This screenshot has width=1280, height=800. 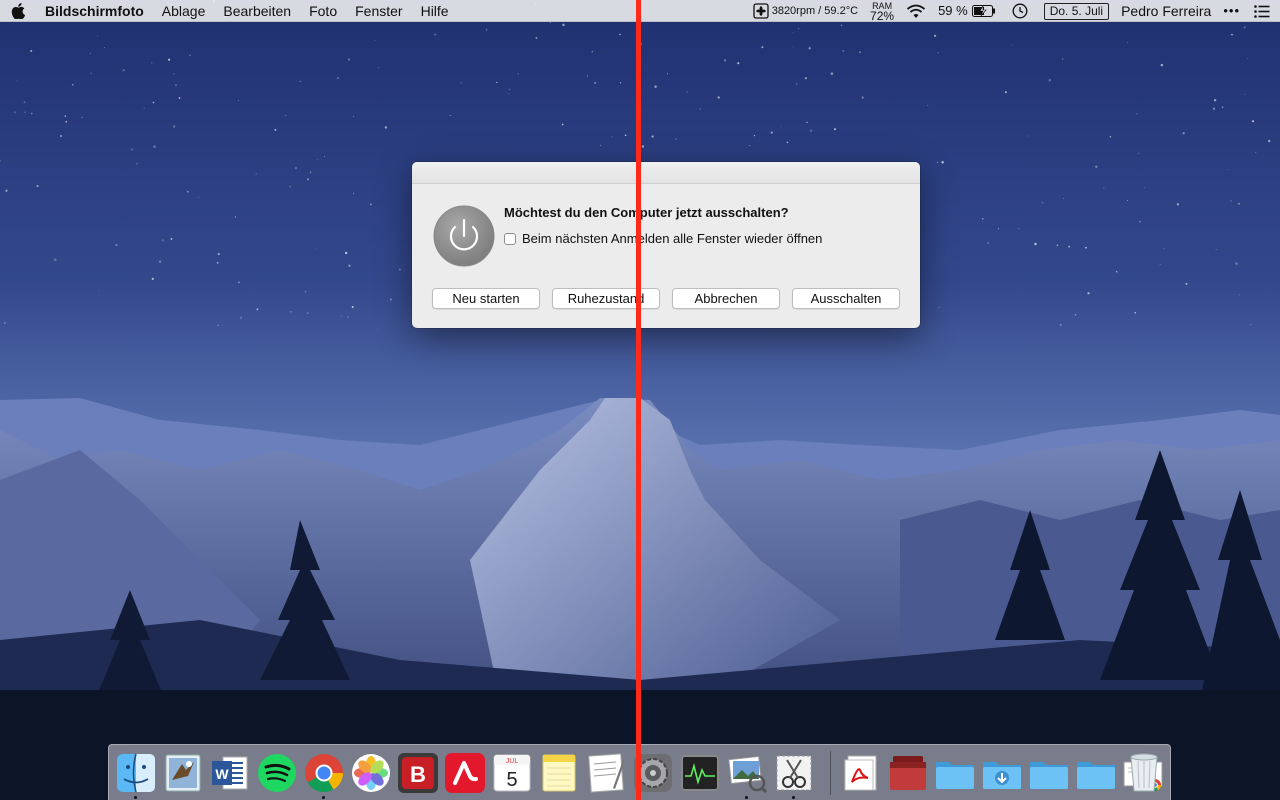 I want to click on ram-status: RAM 72%, so click(x=882, y=11).